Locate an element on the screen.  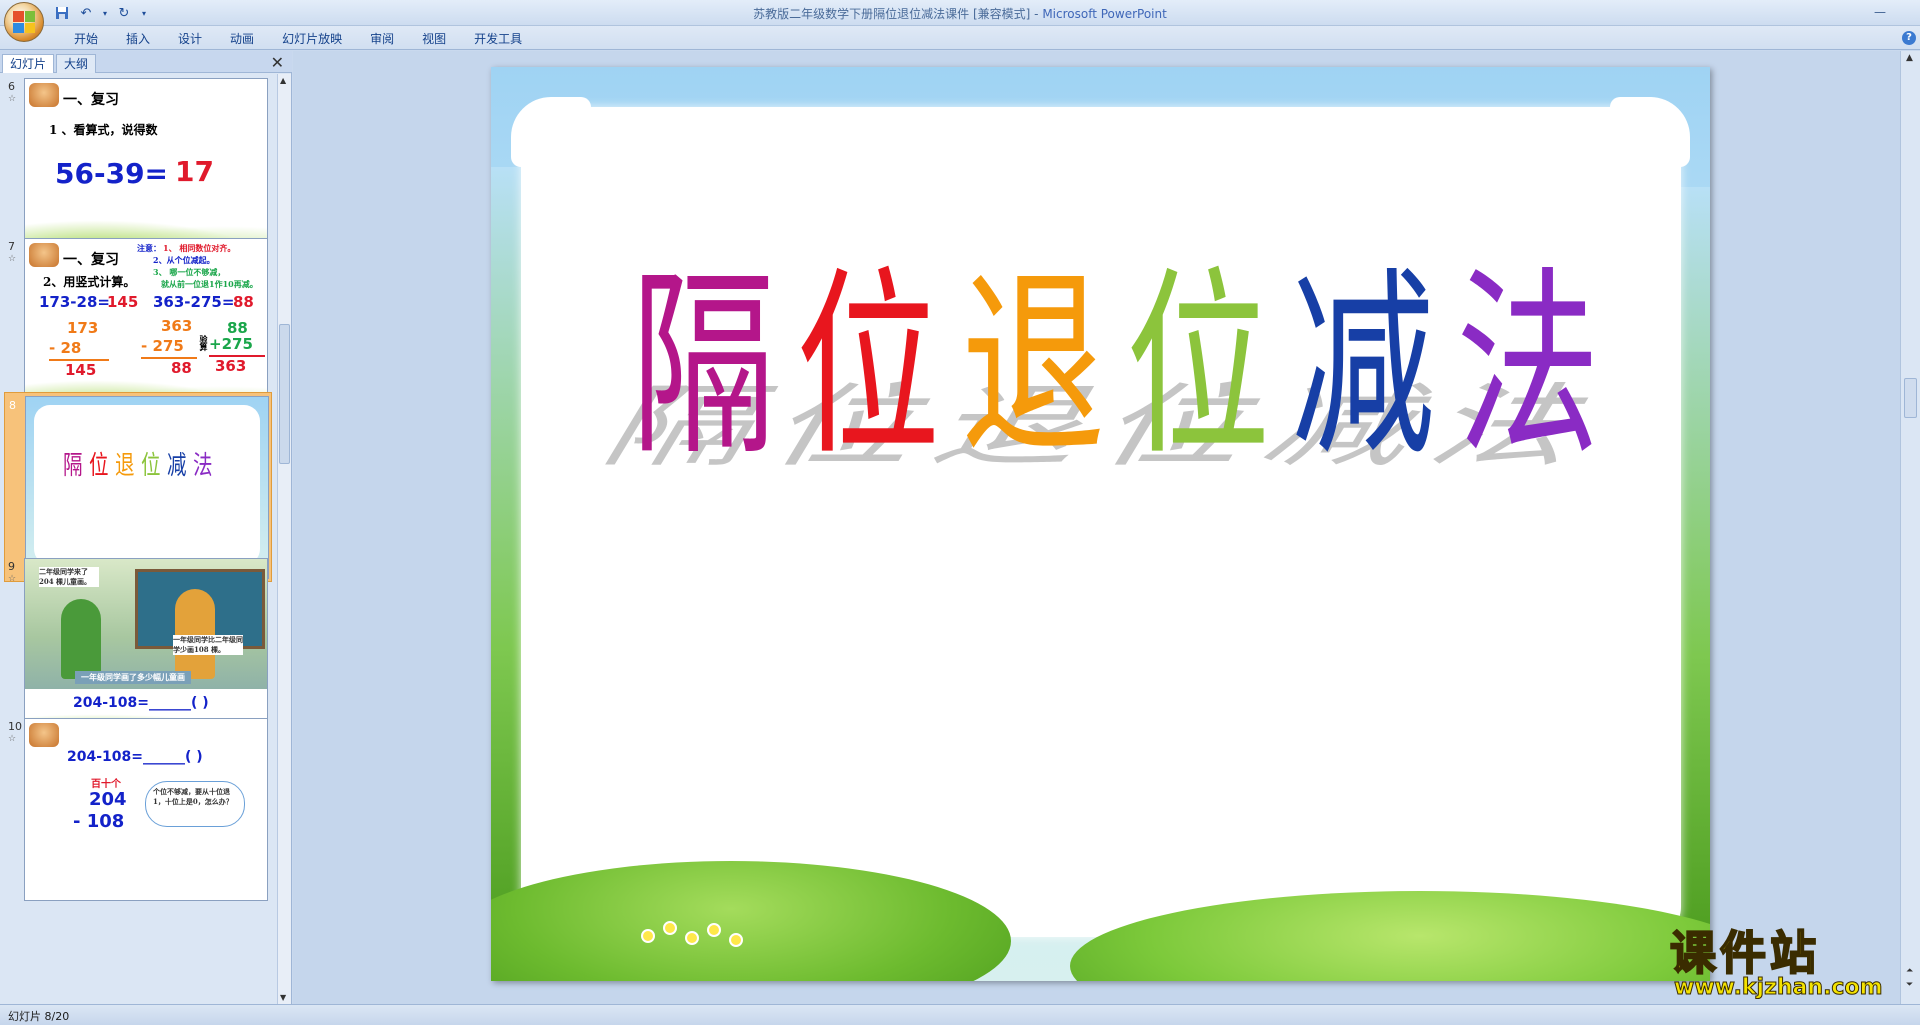
ribbon-tab: 视图 is located at coordinates (434, 39).